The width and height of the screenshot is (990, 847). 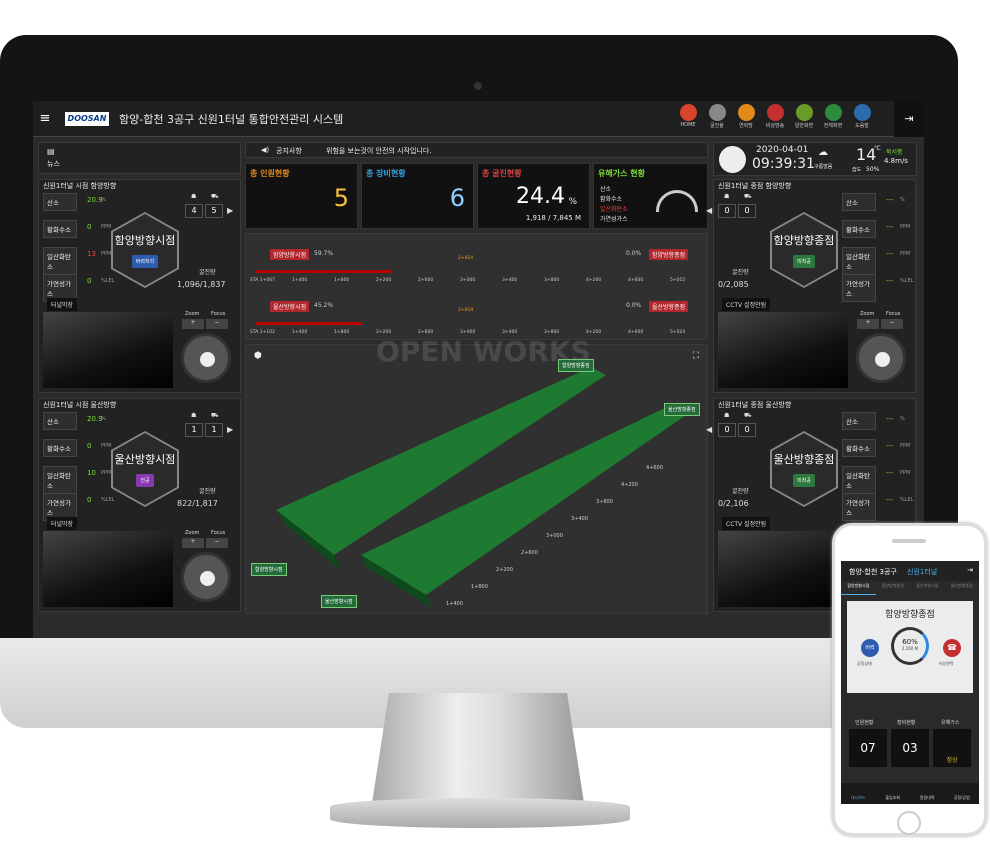 What do you see at coordinates (45, 118) in the screenshot?
I see `menu-icon: ≡` at bounding box center [45, 118].